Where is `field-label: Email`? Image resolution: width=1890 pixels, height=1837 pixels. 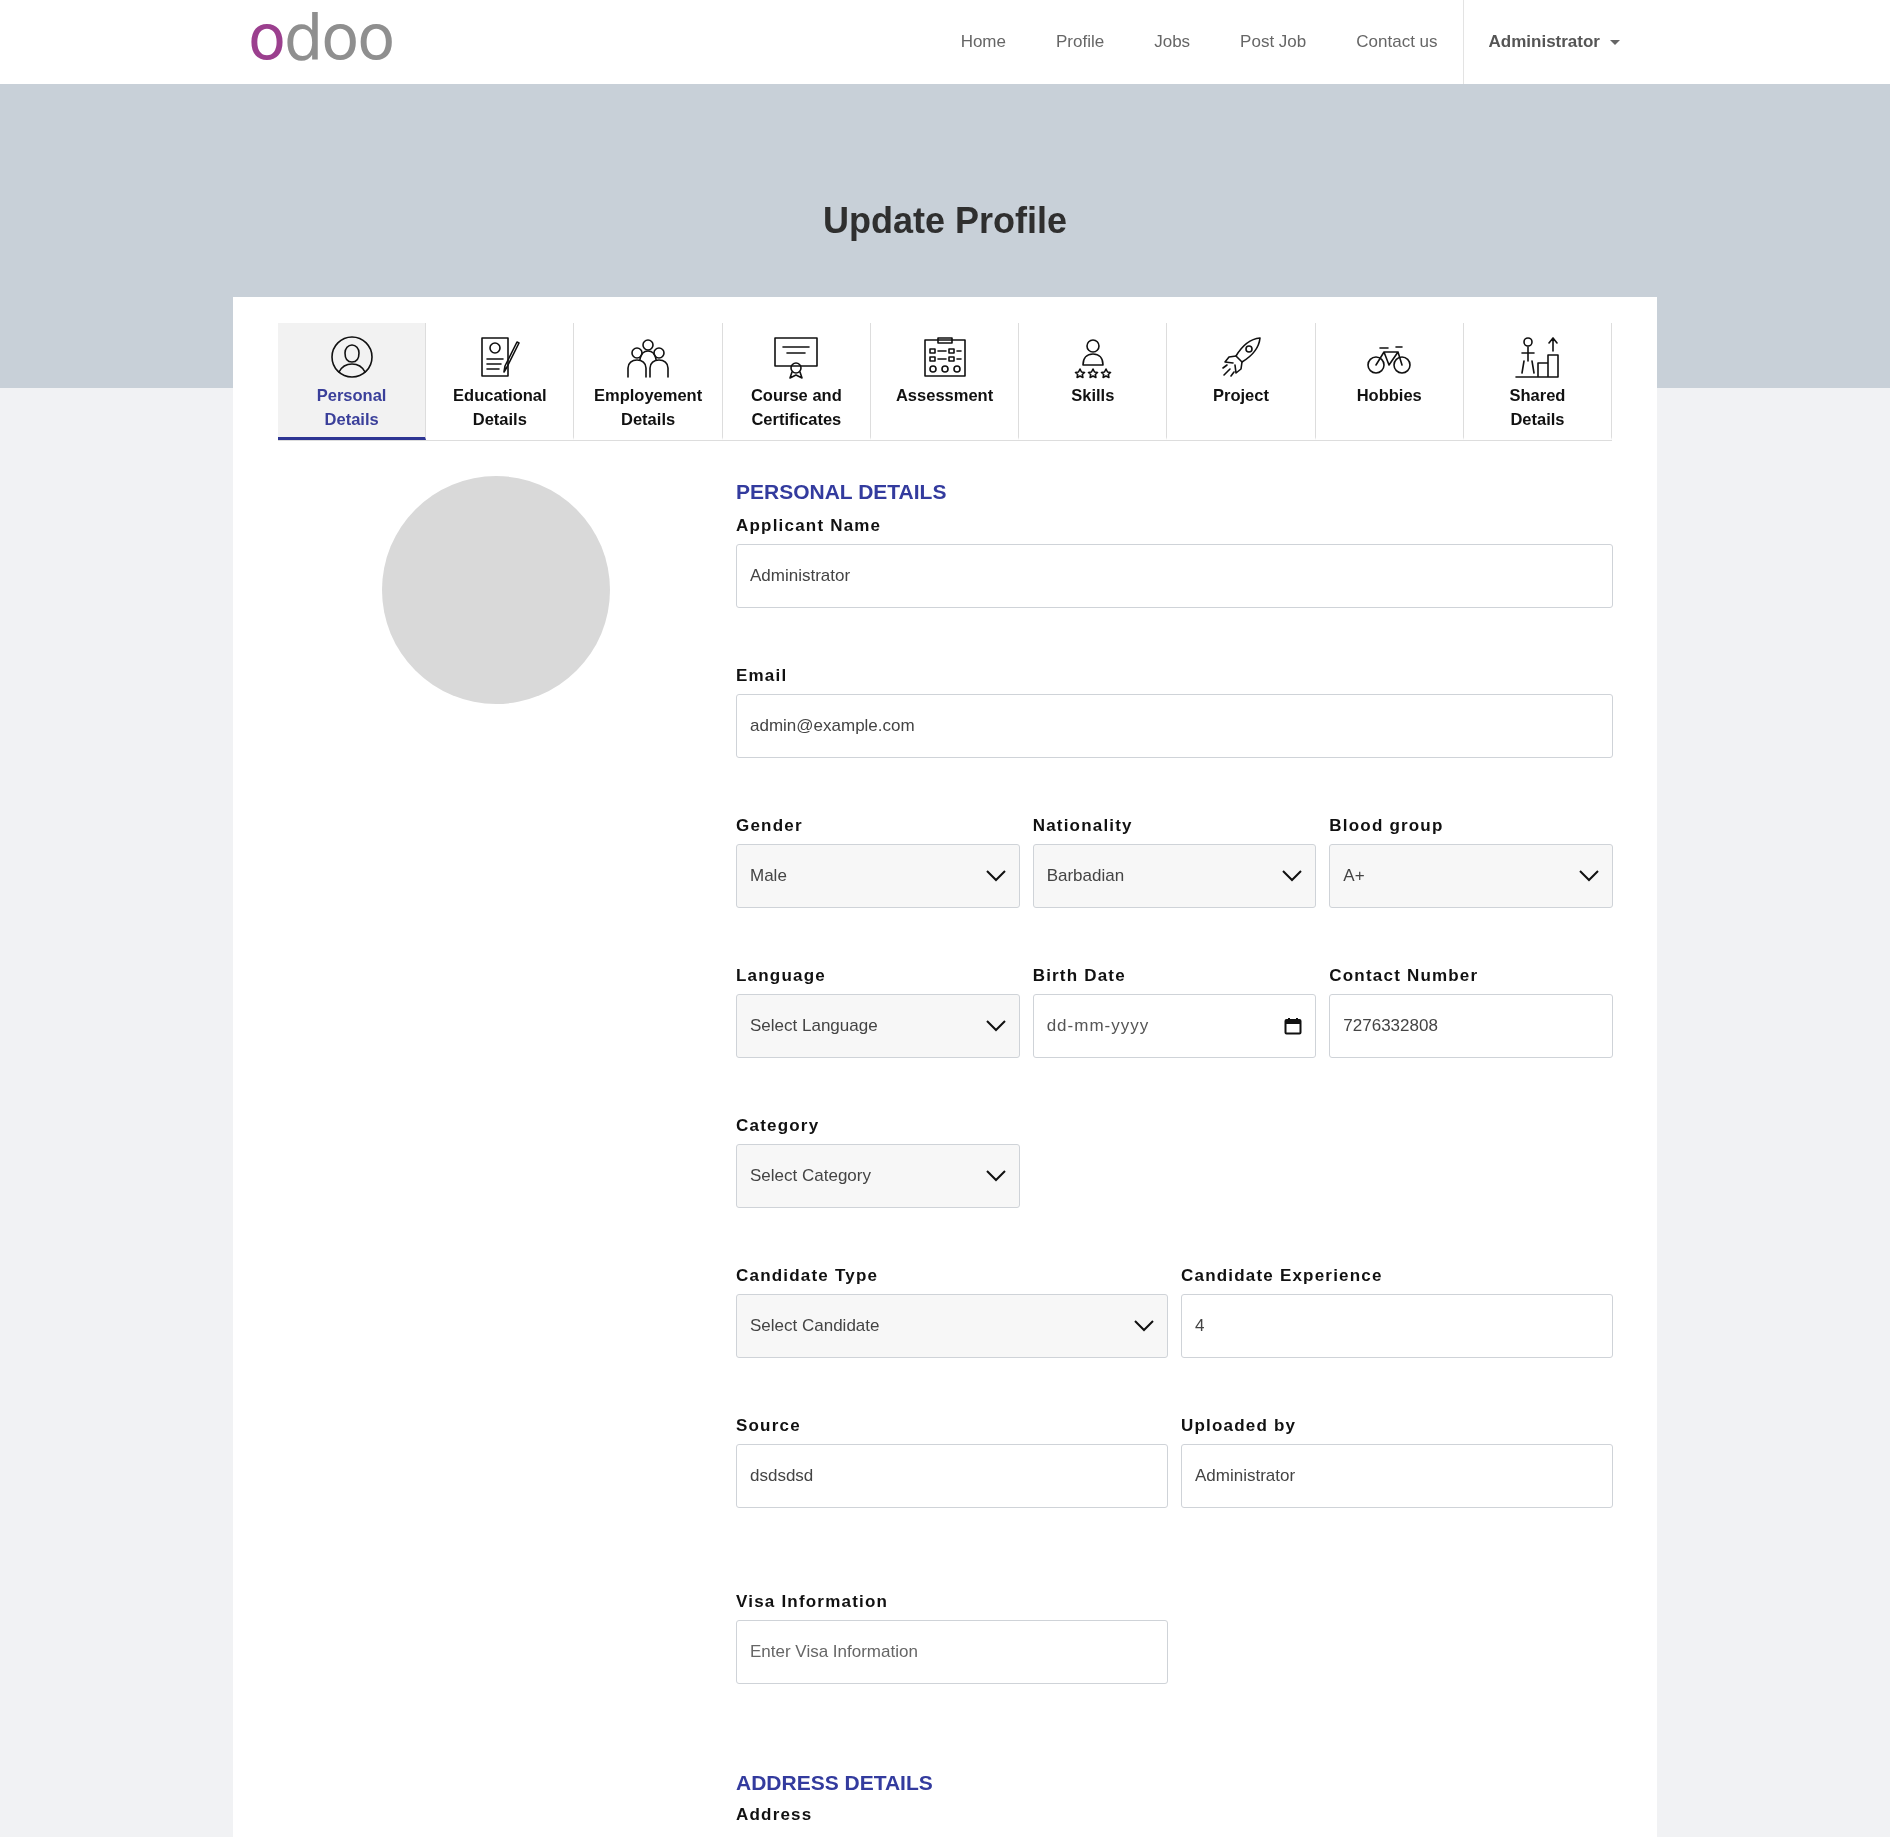
field-label: Email is located at coordinates (762, 676).